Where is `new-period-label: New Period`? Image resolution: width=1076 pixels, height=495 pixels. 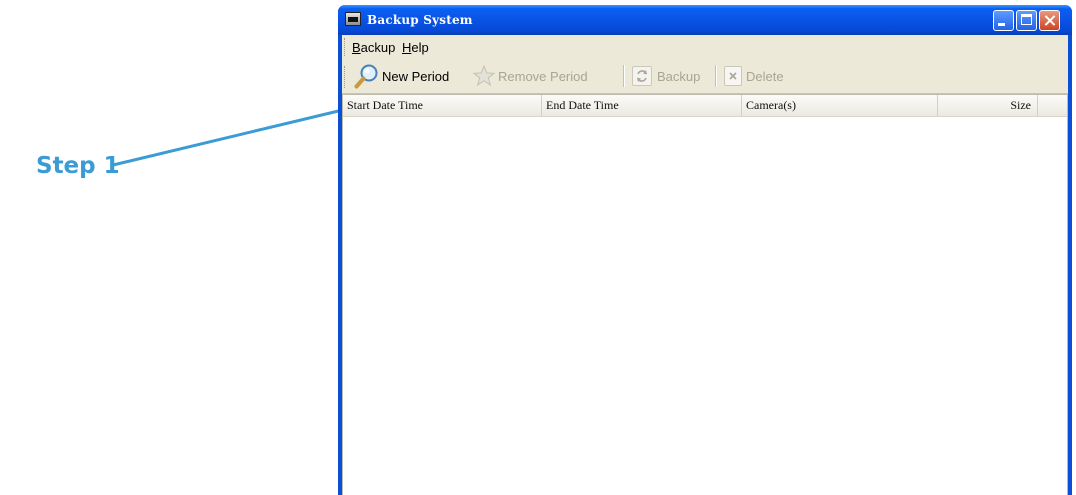
new-period-label: New Period is located at coordinates (416, 76).